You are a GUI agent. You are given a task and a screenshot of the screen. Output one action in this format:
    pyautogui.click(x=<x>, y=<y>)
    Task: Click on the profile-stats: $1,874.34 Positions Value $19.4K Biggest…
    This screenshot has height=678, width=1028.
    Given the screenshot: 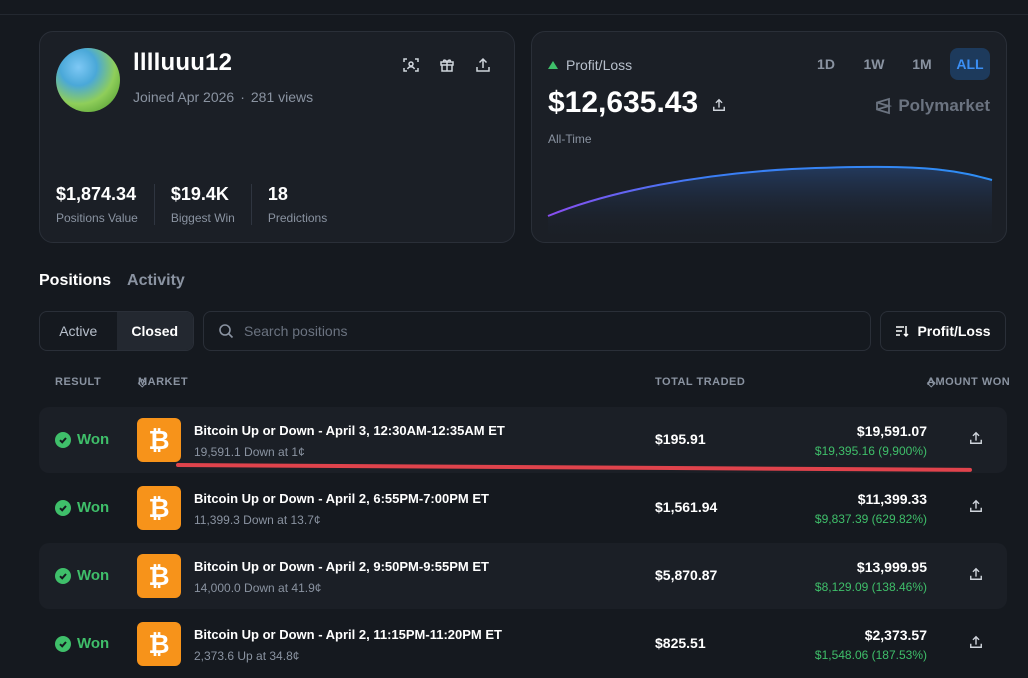 What is the action you would take?
    pyautogui.click(x=207, y=204)
    